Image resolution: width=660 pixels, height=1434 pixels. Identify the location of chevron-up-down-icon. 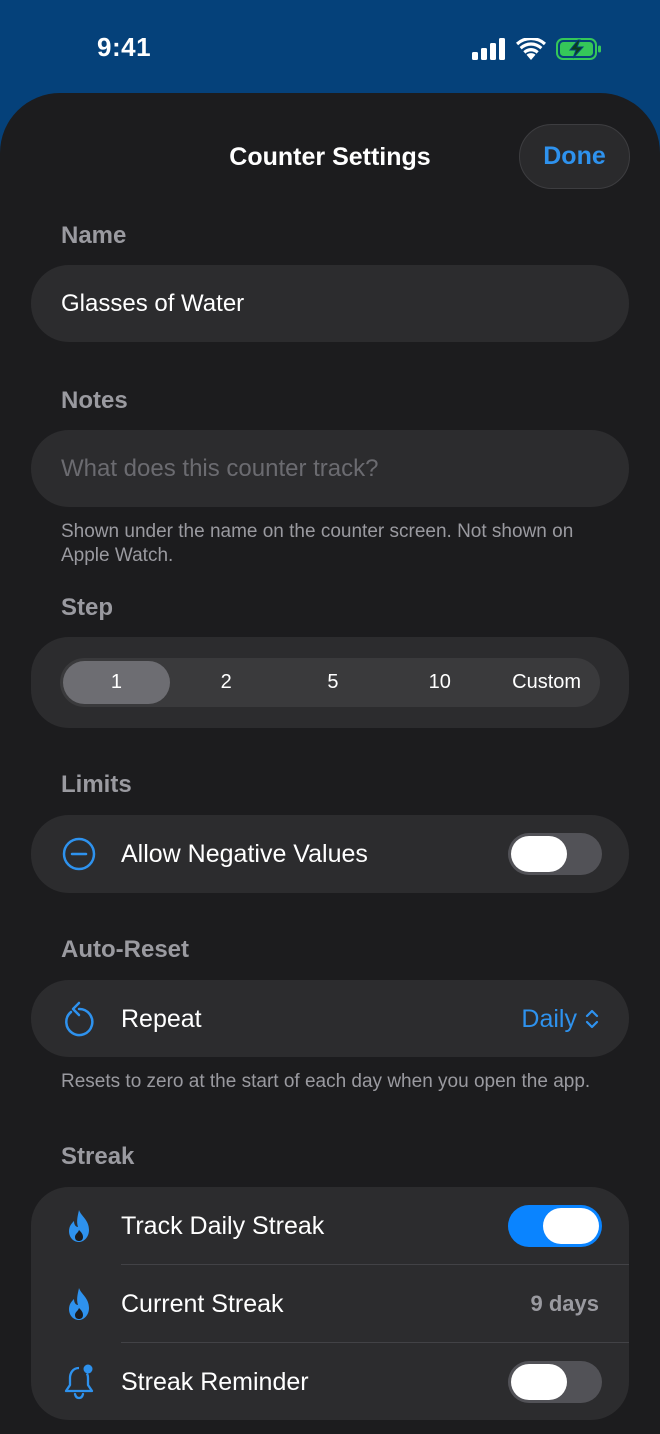
(592, 1019).